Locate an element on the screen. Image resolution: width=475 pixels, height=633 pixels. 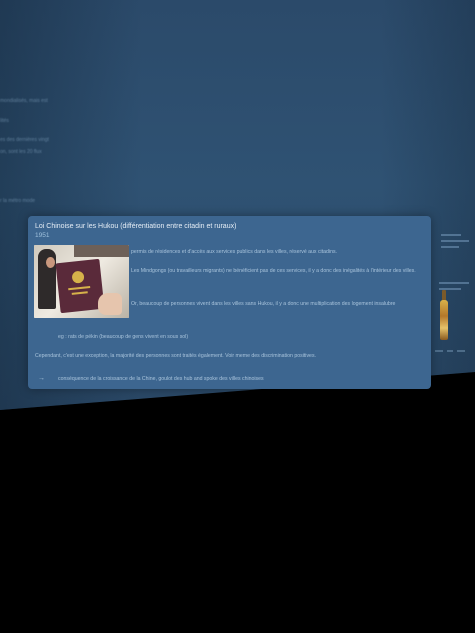
background-side-widget is located at coordinates (454, 297).